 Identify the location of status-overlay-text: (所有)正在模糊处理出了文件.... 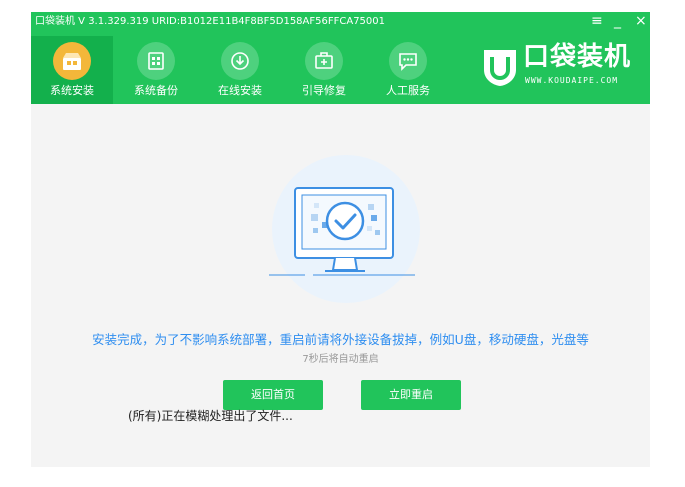
(210, 416).